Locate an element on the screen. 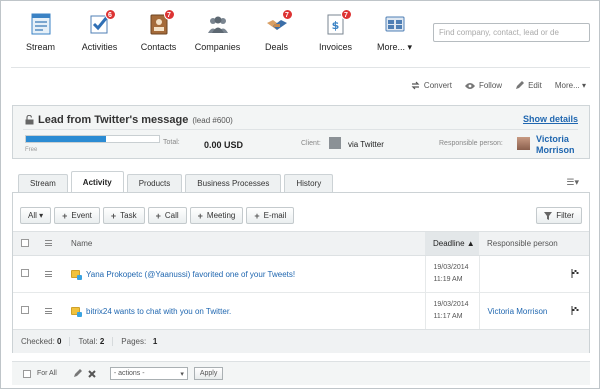 The height and width of the screenshot is (389, 600). avatar is located at coordinates (523, 143).